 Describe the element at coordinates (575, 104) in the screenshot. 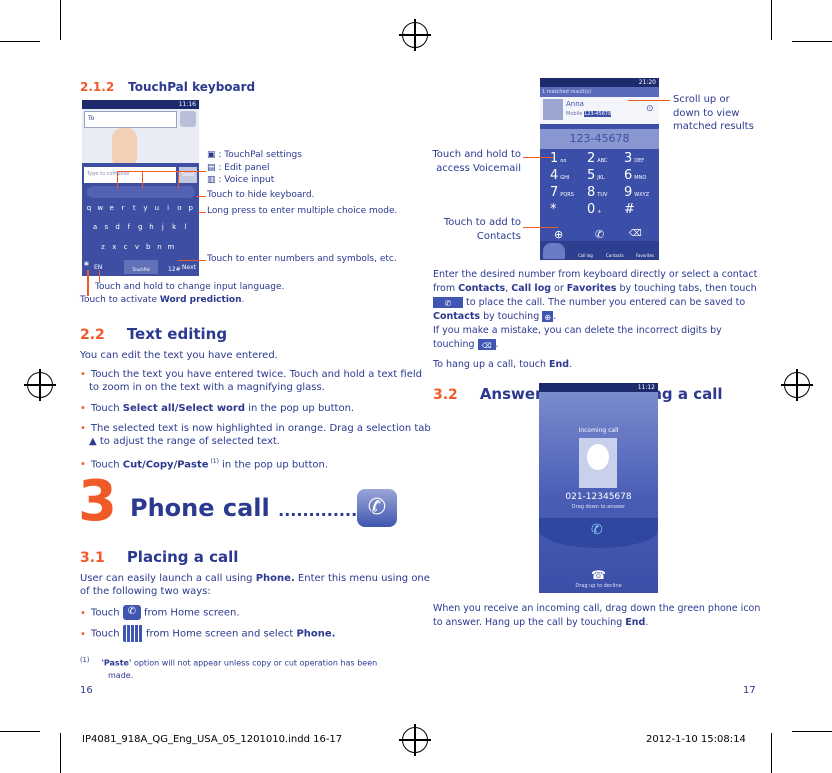

I see `contact-name: Anna` at that location.